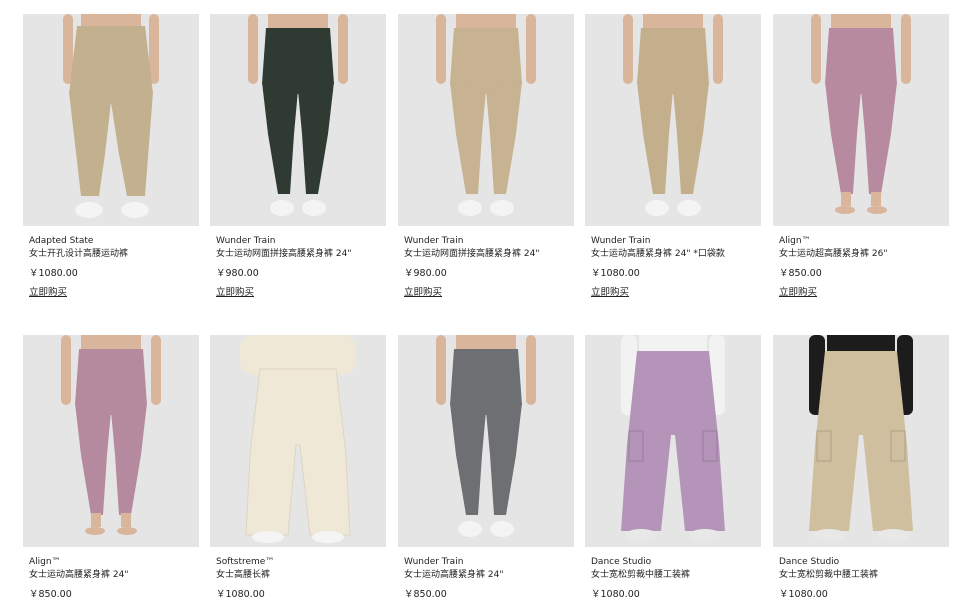 This screenshot has width=960, height=604. Describe the element at coordinates (676, 254) in the screenshot. I see `product-name: 女士运动高腰紧身裤 24" *口袋款` at that location.